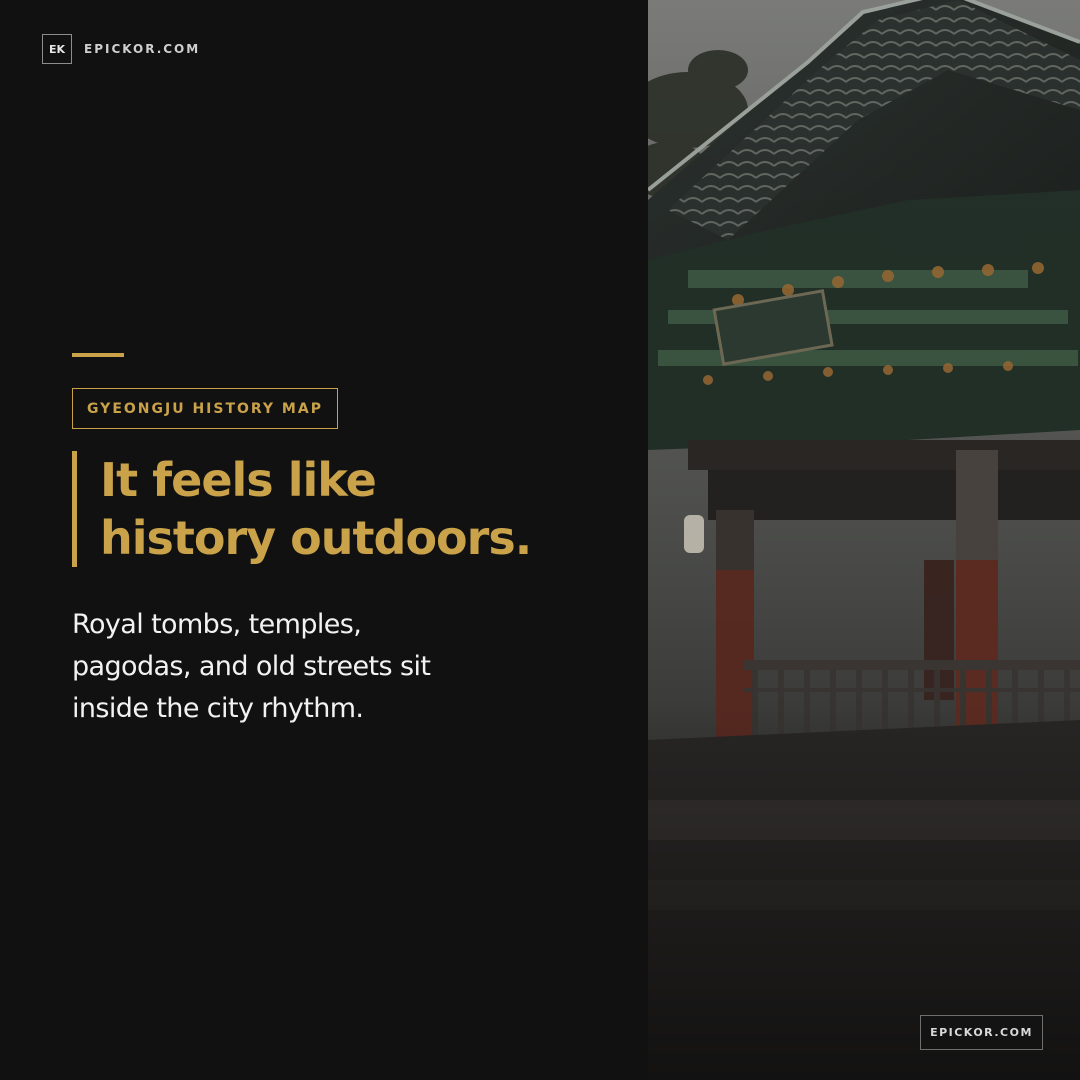  I want to click on headline-block: It feels like history outdoors., so click(352, 509).